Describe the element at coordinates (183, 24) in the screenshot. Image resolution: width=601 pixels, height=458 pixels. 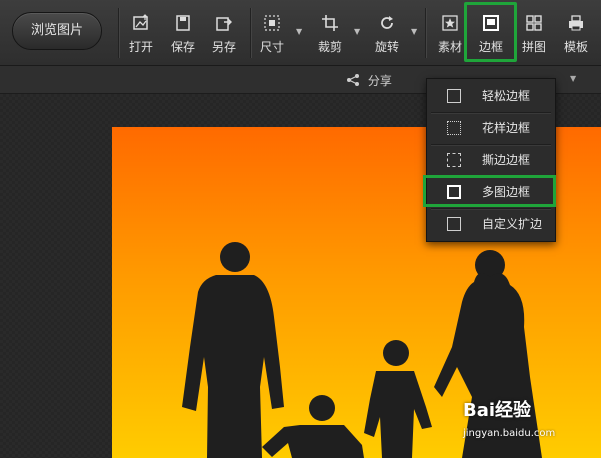
I see `save-icon` at that location.